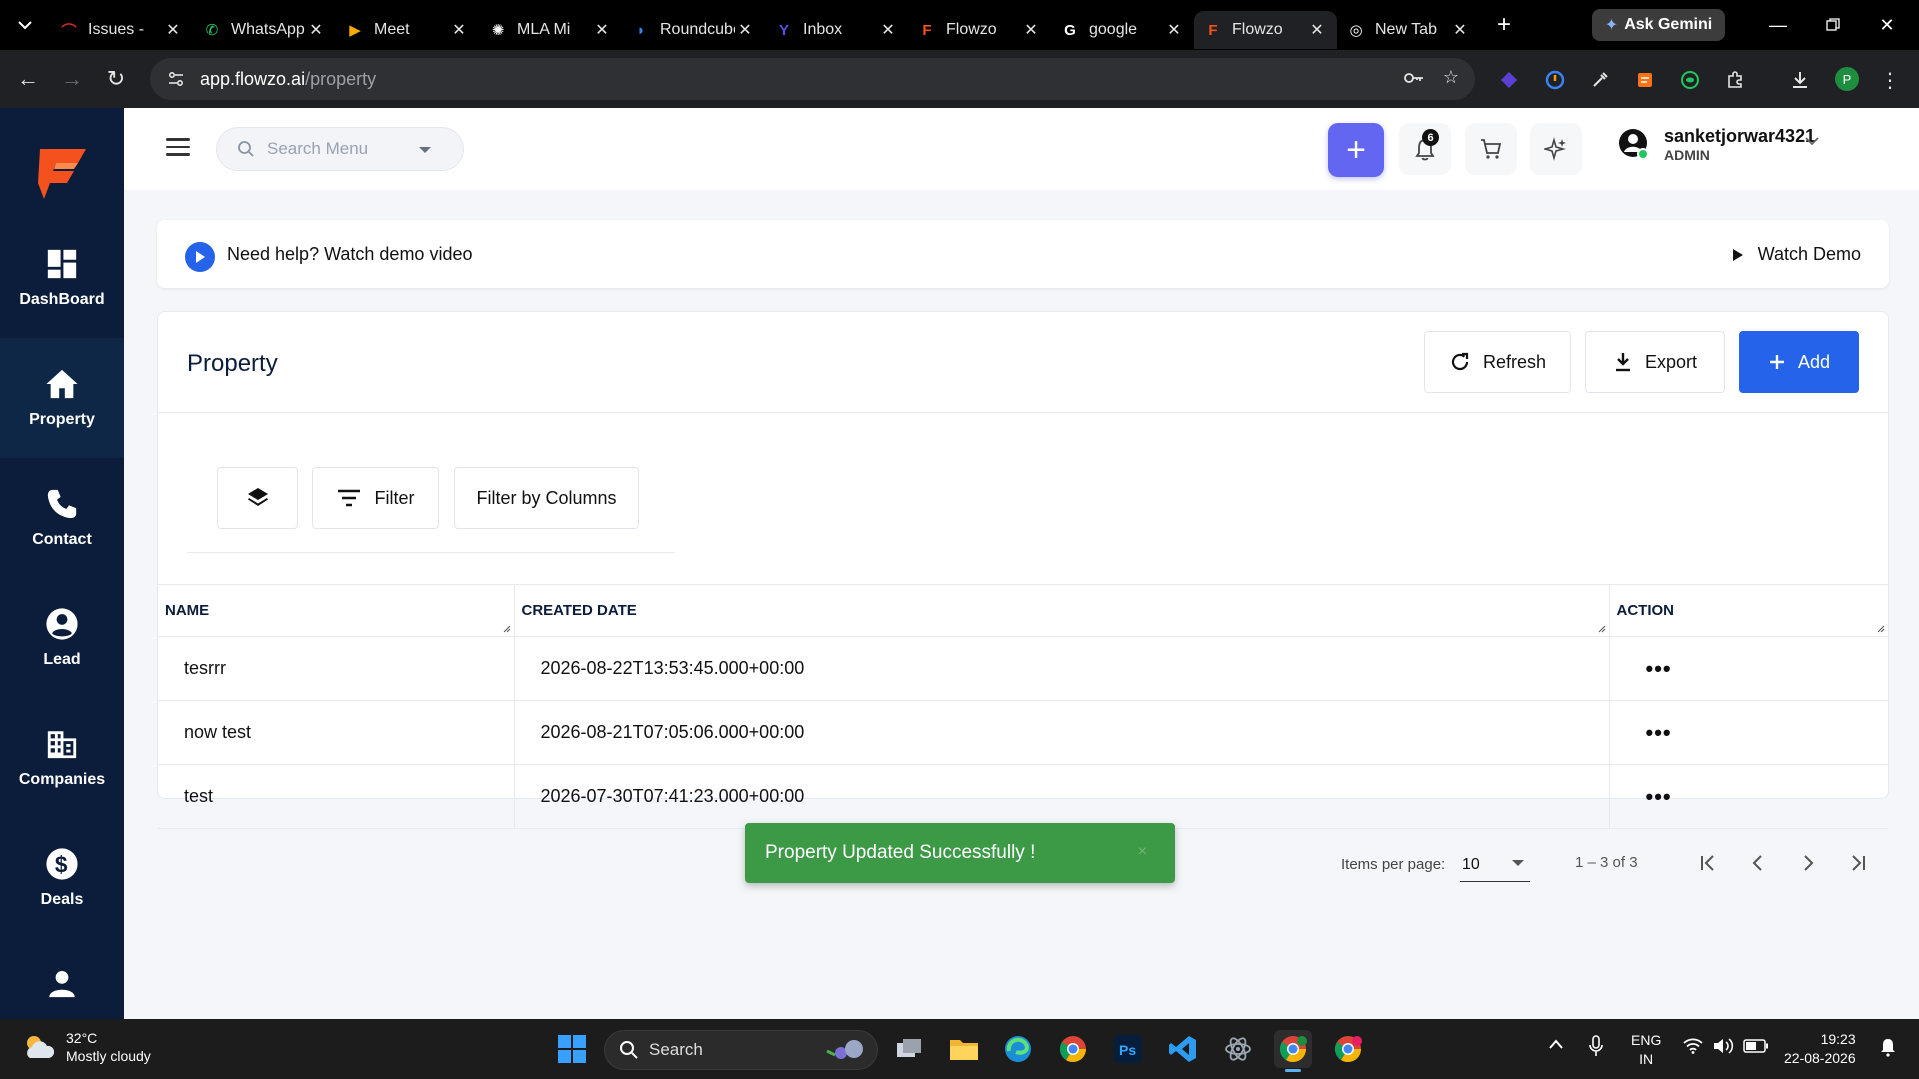 This screenshot has width=1919, height=1079. I want to click on first-page-button, so click(1709, 863).